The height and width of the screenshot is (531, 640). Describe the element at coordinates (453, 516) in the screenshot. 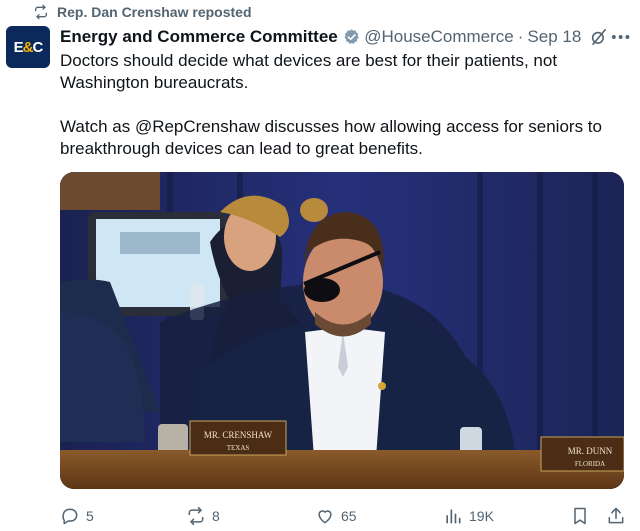

I see `analytics-icon` at that location.